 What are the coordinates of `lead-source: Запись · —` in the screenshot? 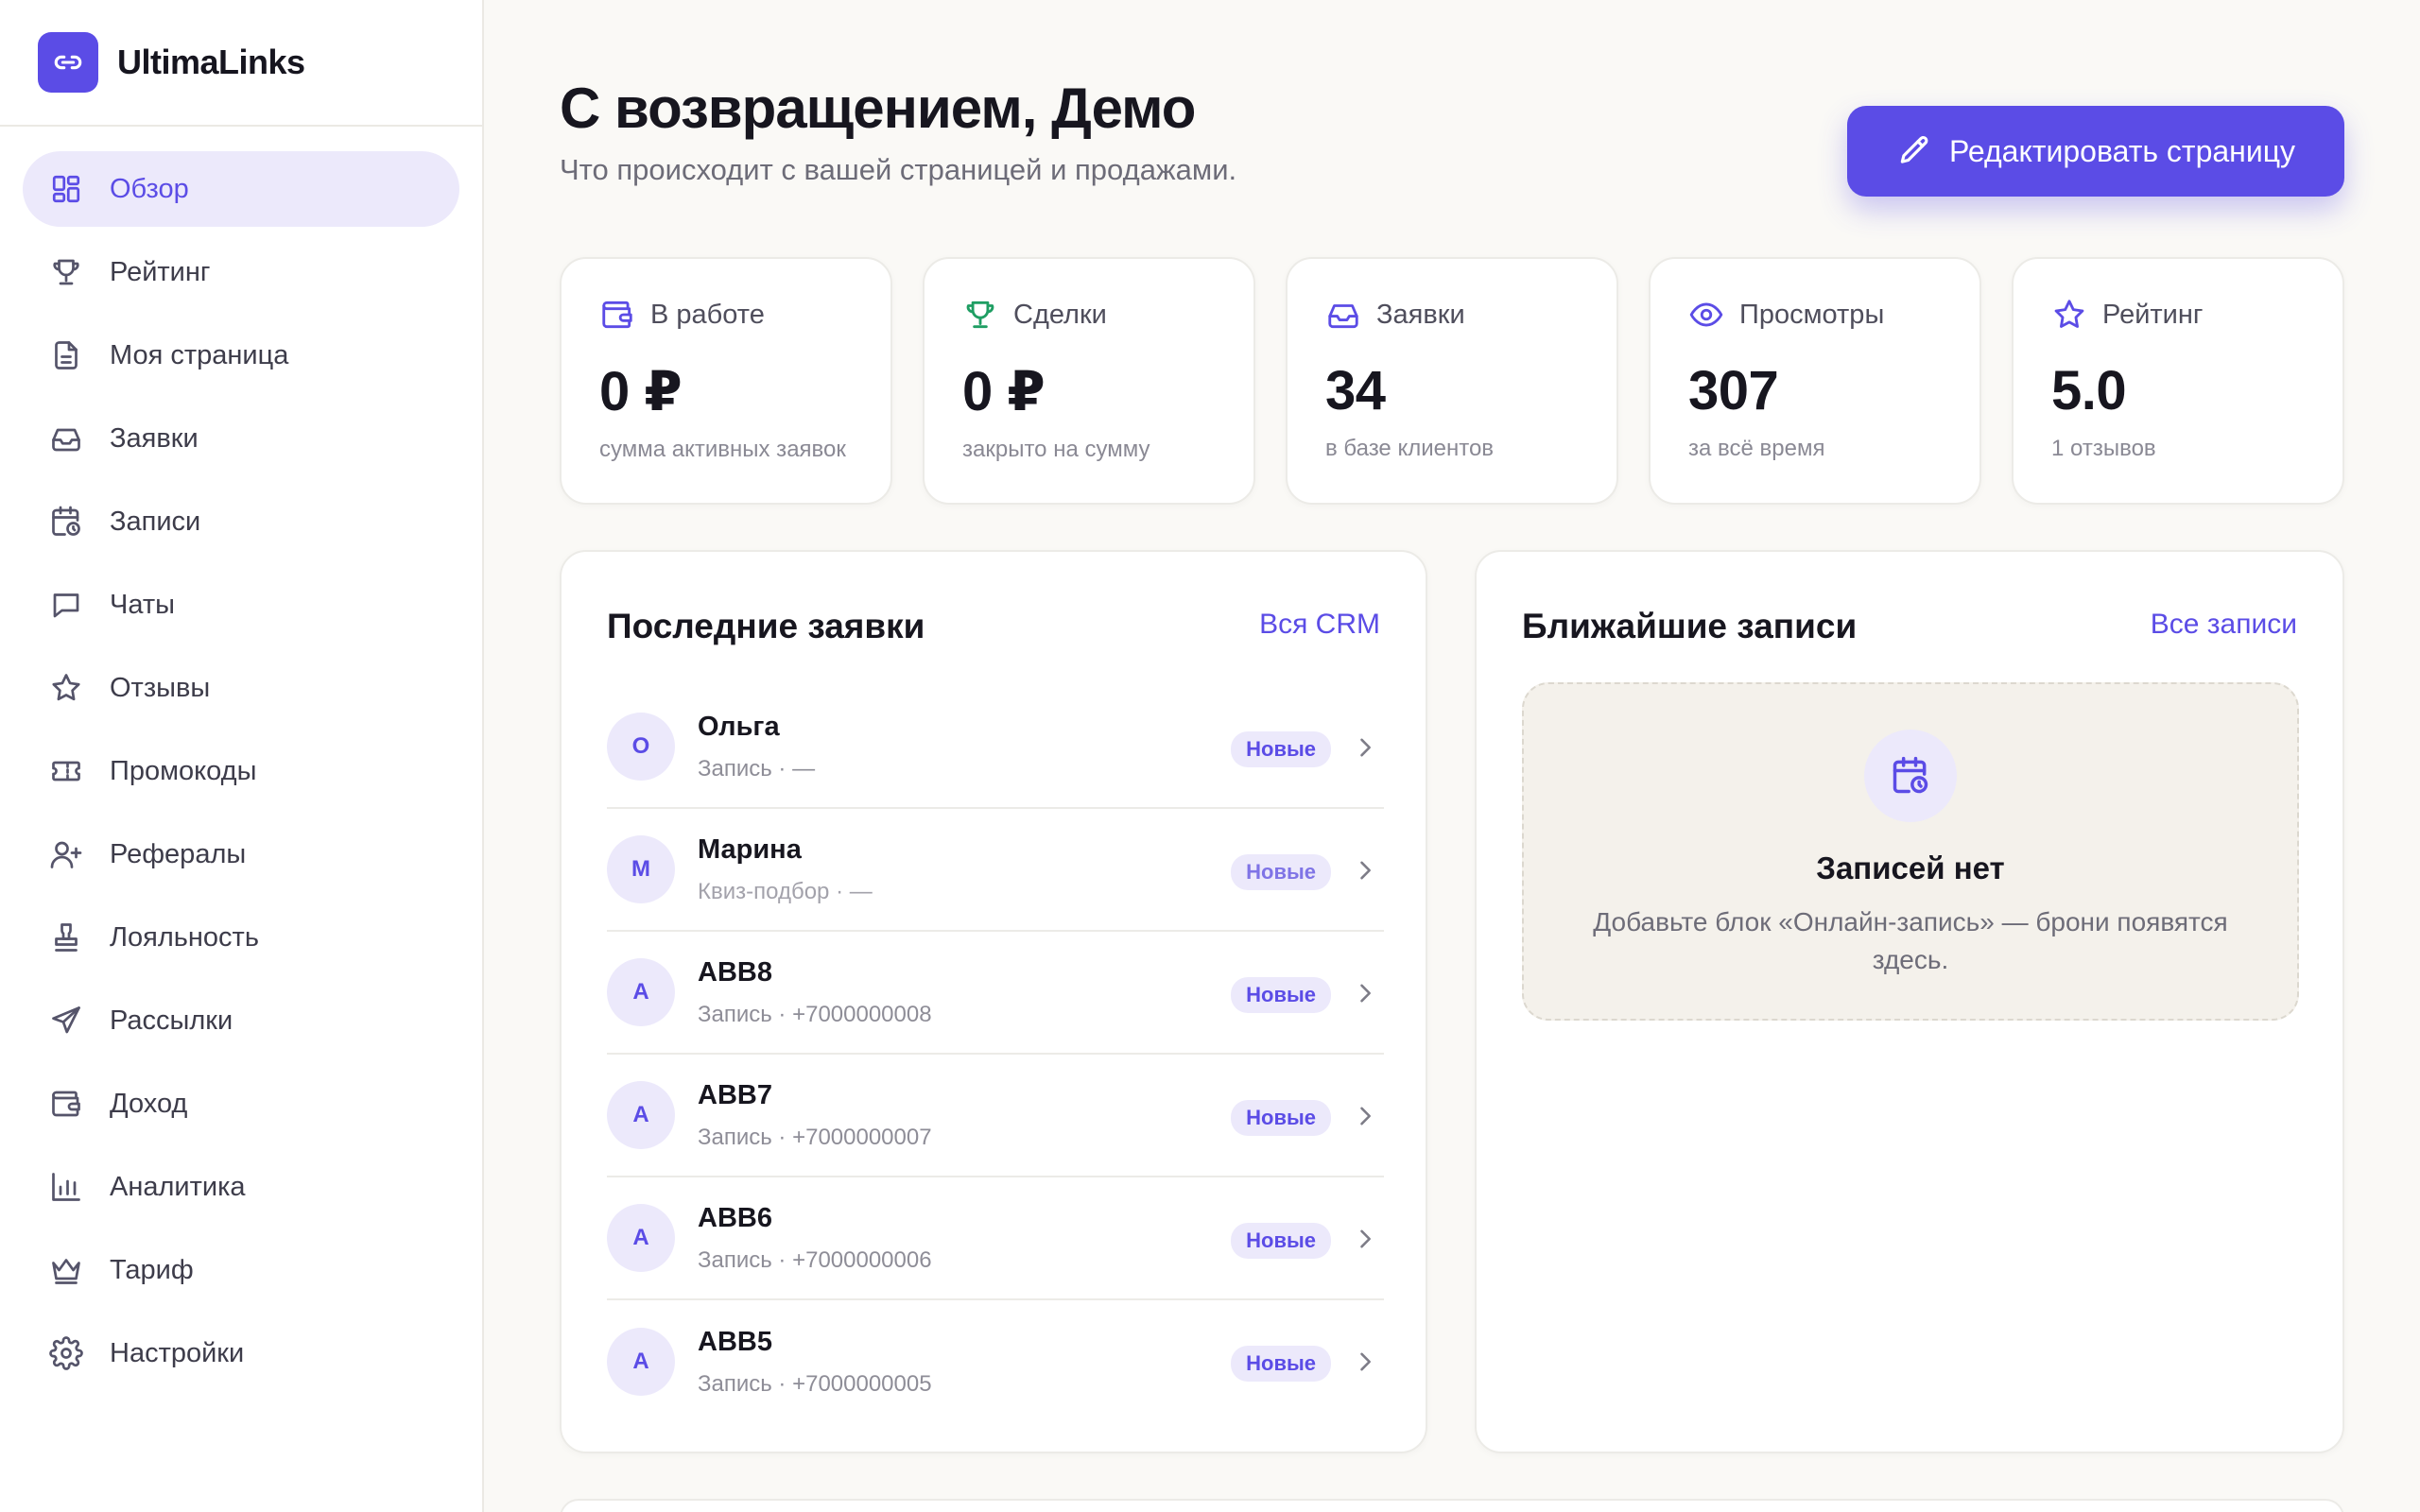 It's located at (757, 768).